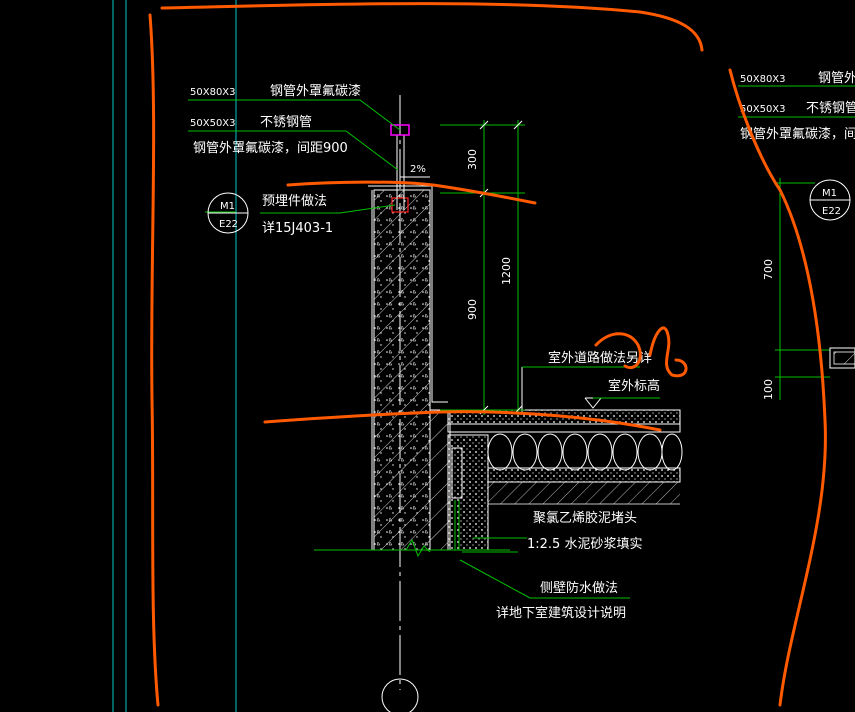  I want to click on right-rail-coating: 钢管外罩, so click(836, 78).